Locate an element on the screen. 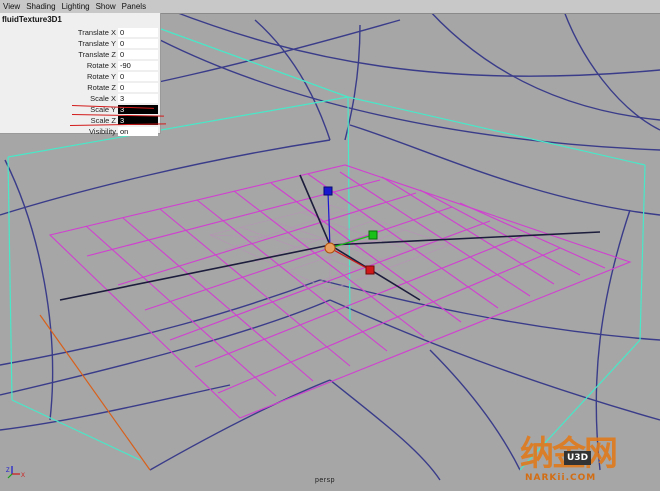  manipulator-z-handle is located at coordinates (328, 191).